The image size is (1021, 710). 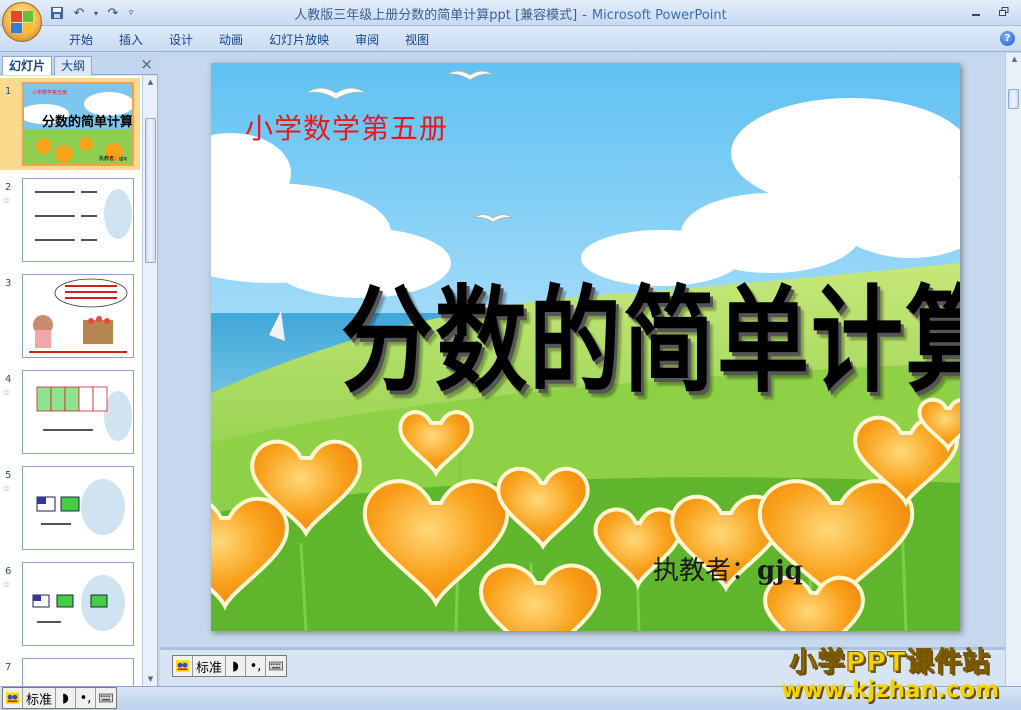 What do you see at coordinates (990, 12) in the screenshot?
I see `window-controls` at bounding box center [990, 12].